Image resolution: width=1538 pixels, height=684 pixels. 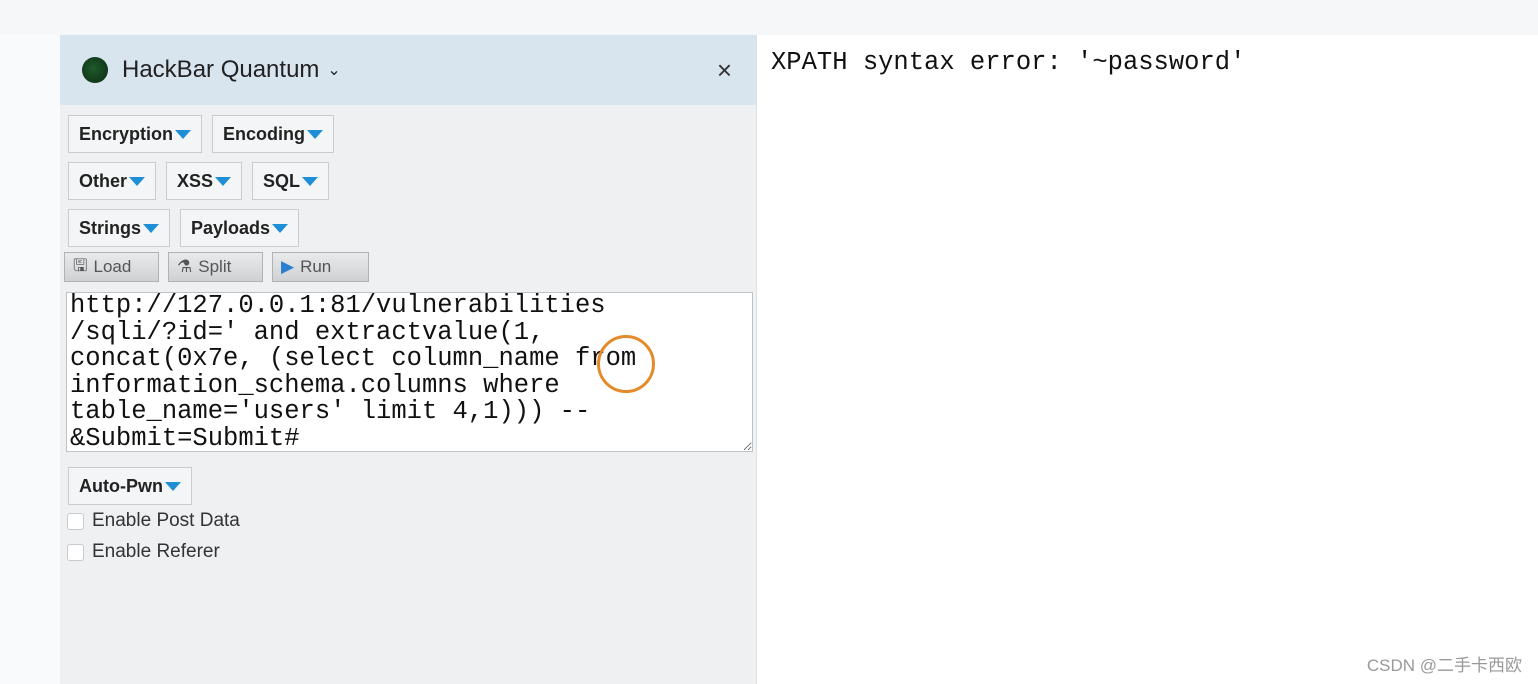 I want to click on menu-other: Other, so click(x=112, y=181).